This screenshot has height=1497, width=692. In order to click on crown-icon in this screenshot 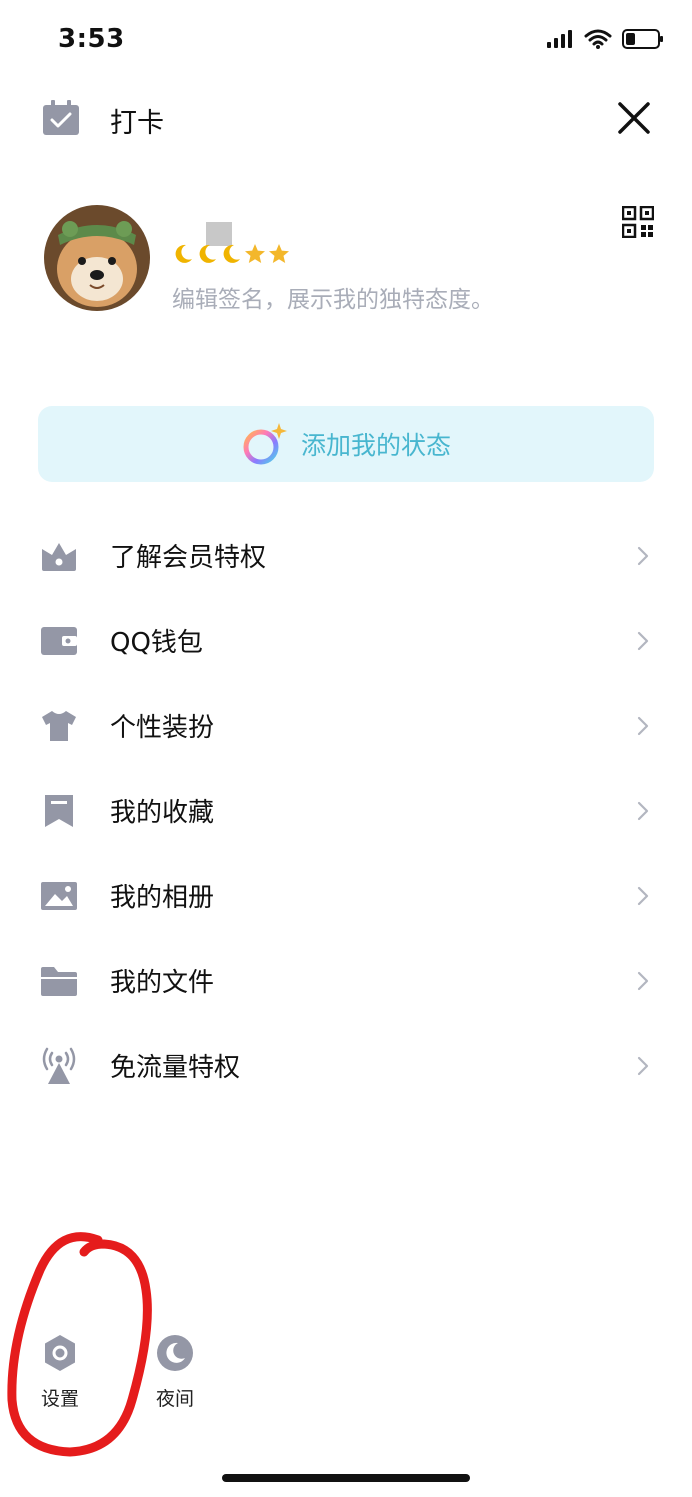, I will do `click(59, 556)`.